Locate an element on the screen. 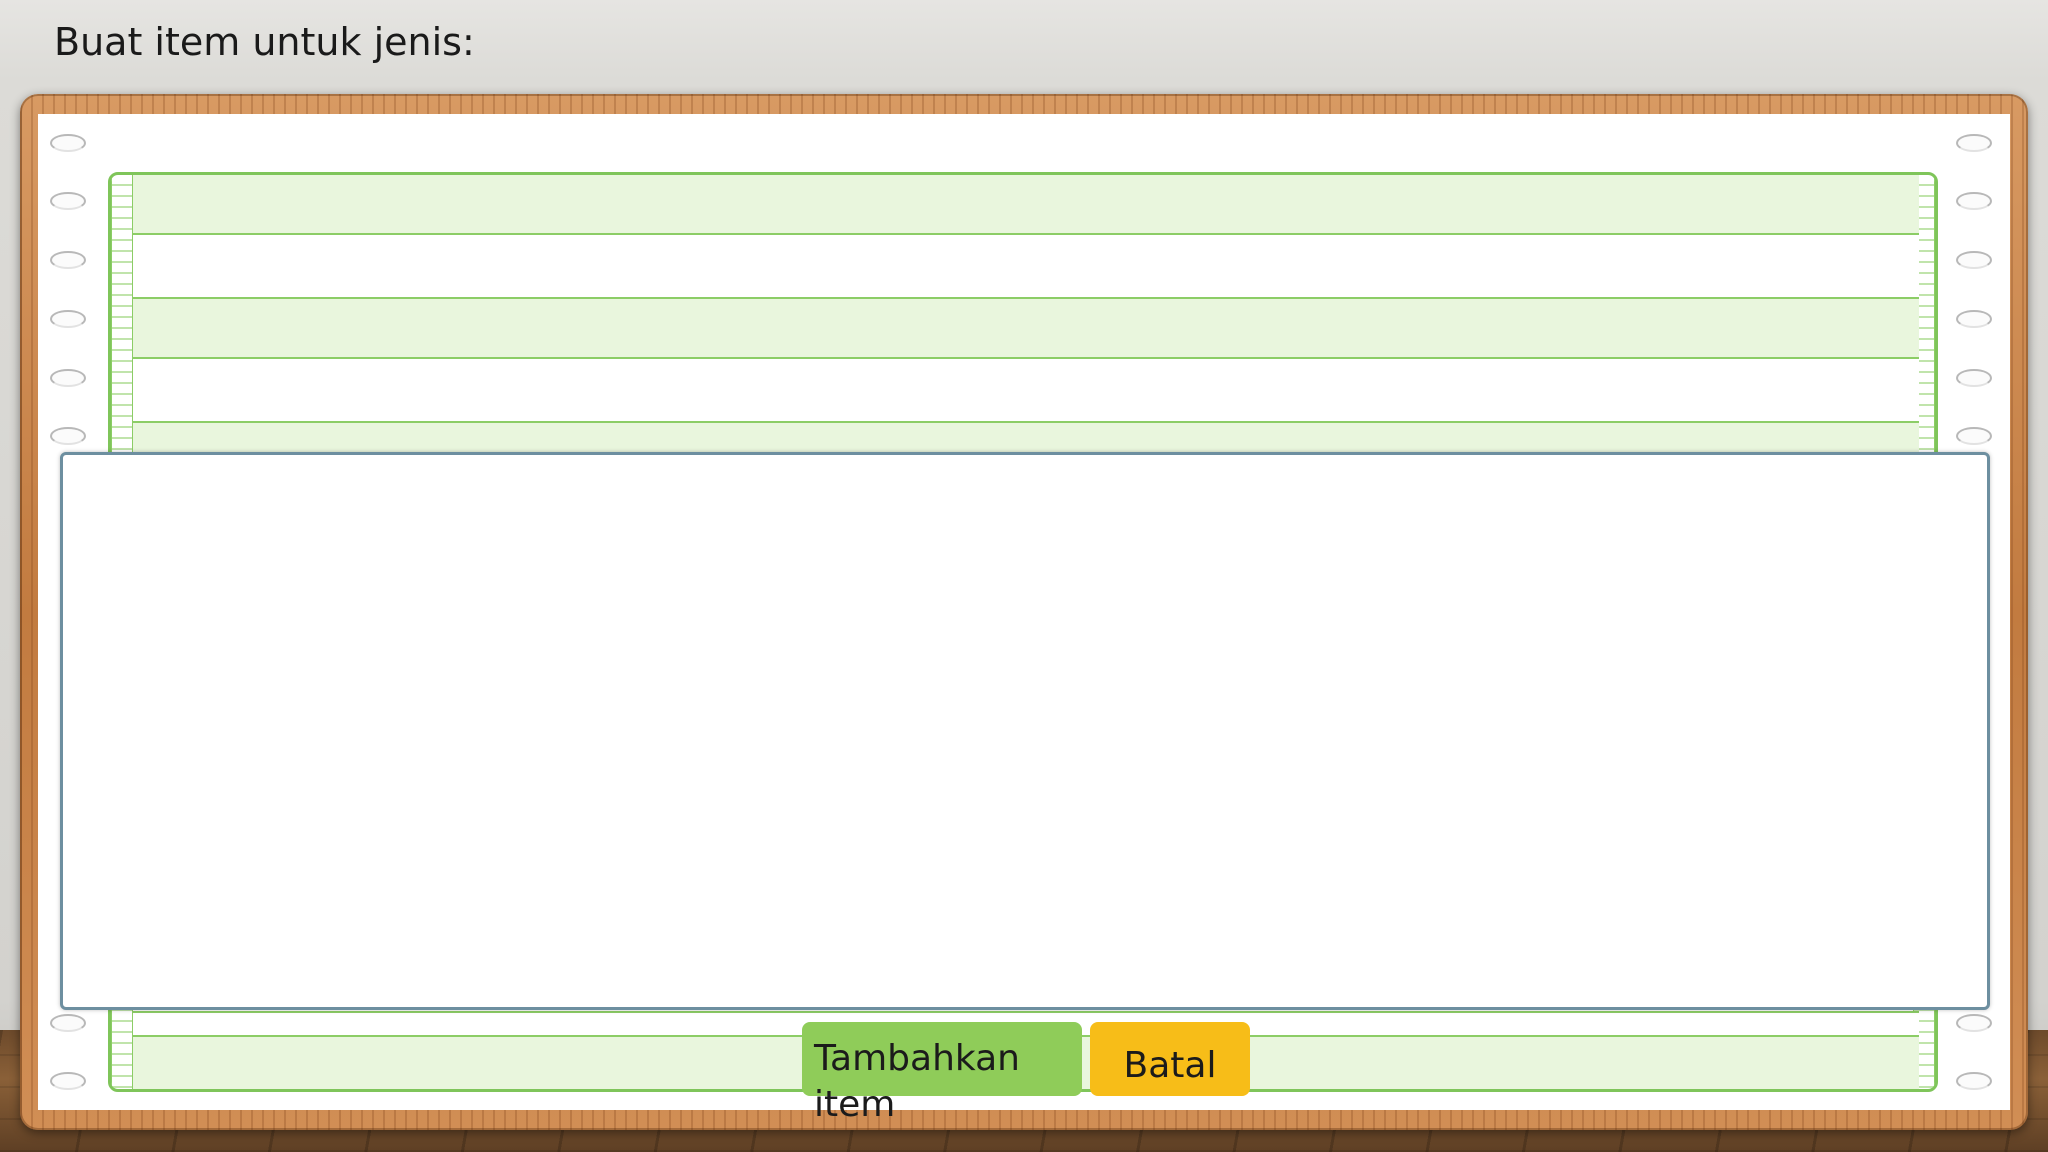 This screenshot has width=2048, height=1152. add-item-button: Tambahkan item is located at coordinates (942, 1073).